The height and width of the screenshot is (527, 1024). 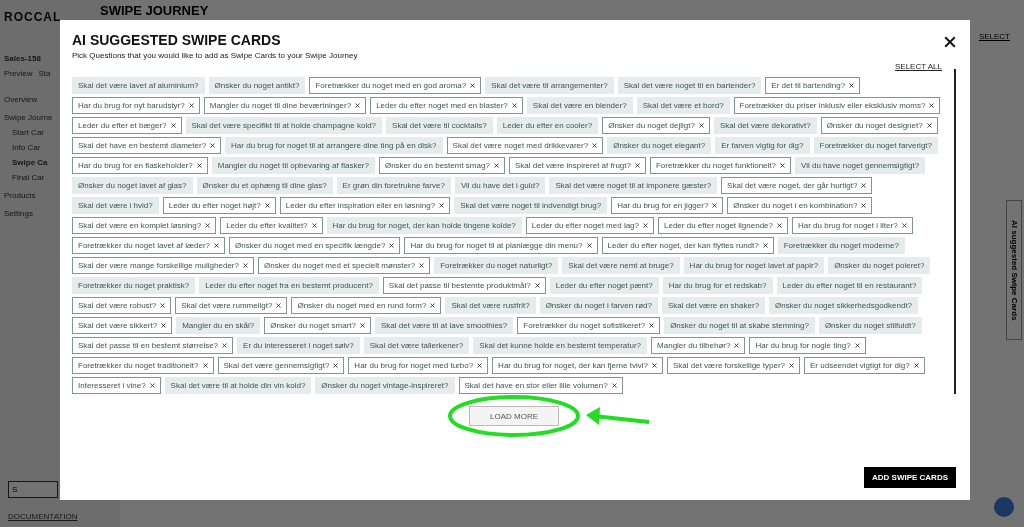 What do you see at coordinates (418, 365) in the screenshot?
I see `question-chip: Har du brug for noget med turbo?` at bounding box center [418, 365].